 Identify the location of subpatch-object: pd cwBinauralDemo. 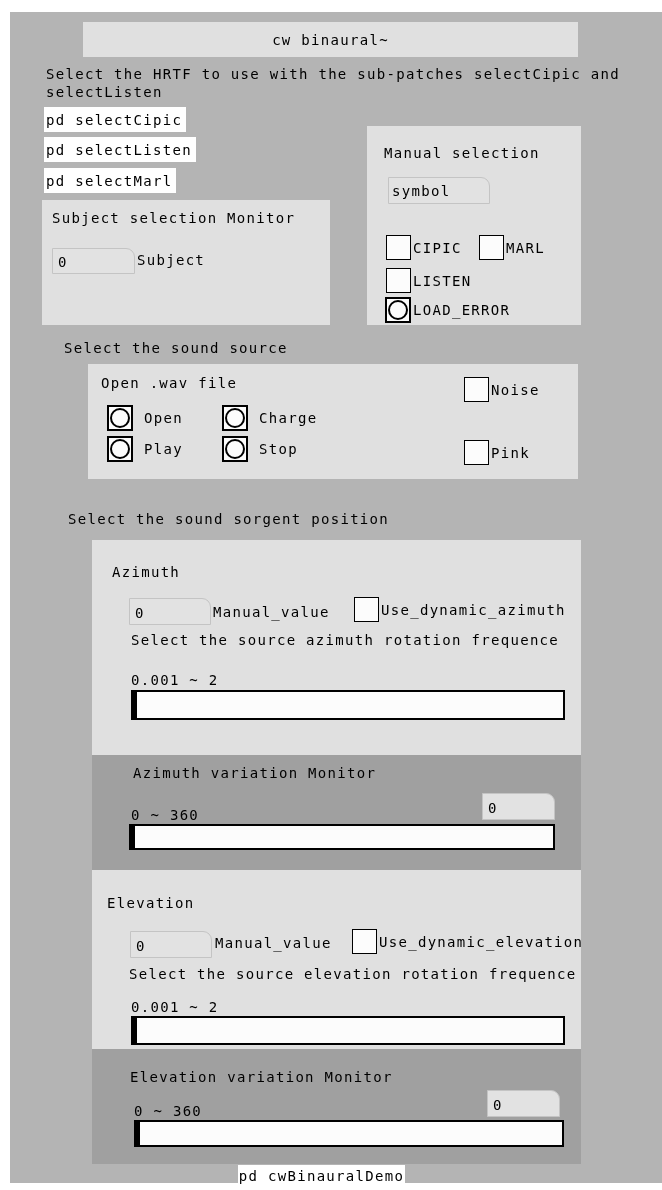
(321, 1175).